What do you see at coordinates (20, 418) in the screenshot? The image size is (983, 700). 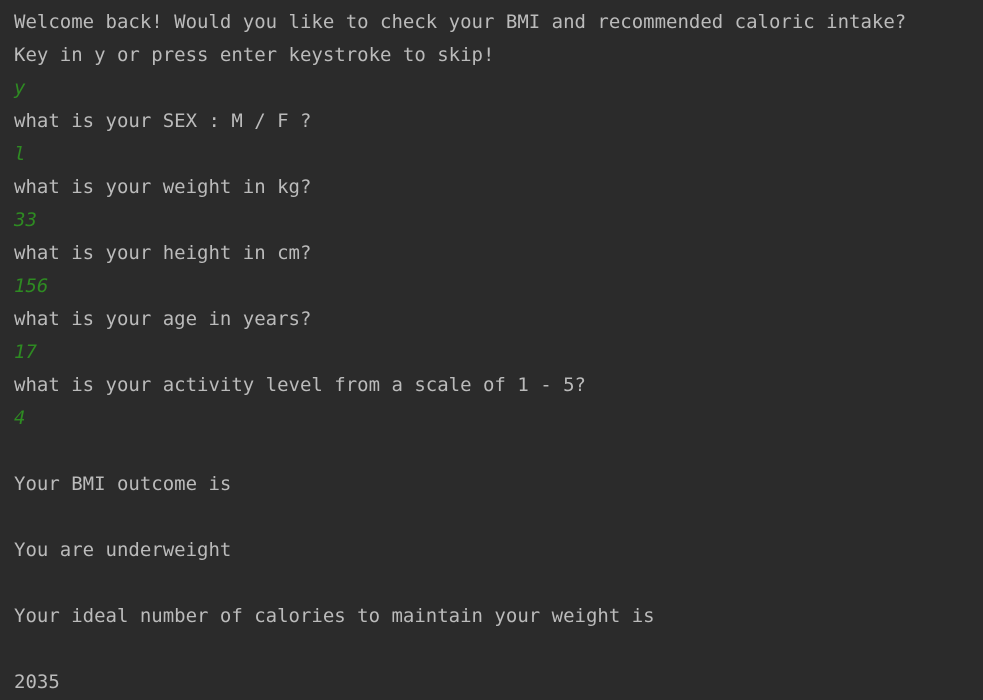 I see `user-input-activity: 4` at bounding box center [20, 418].